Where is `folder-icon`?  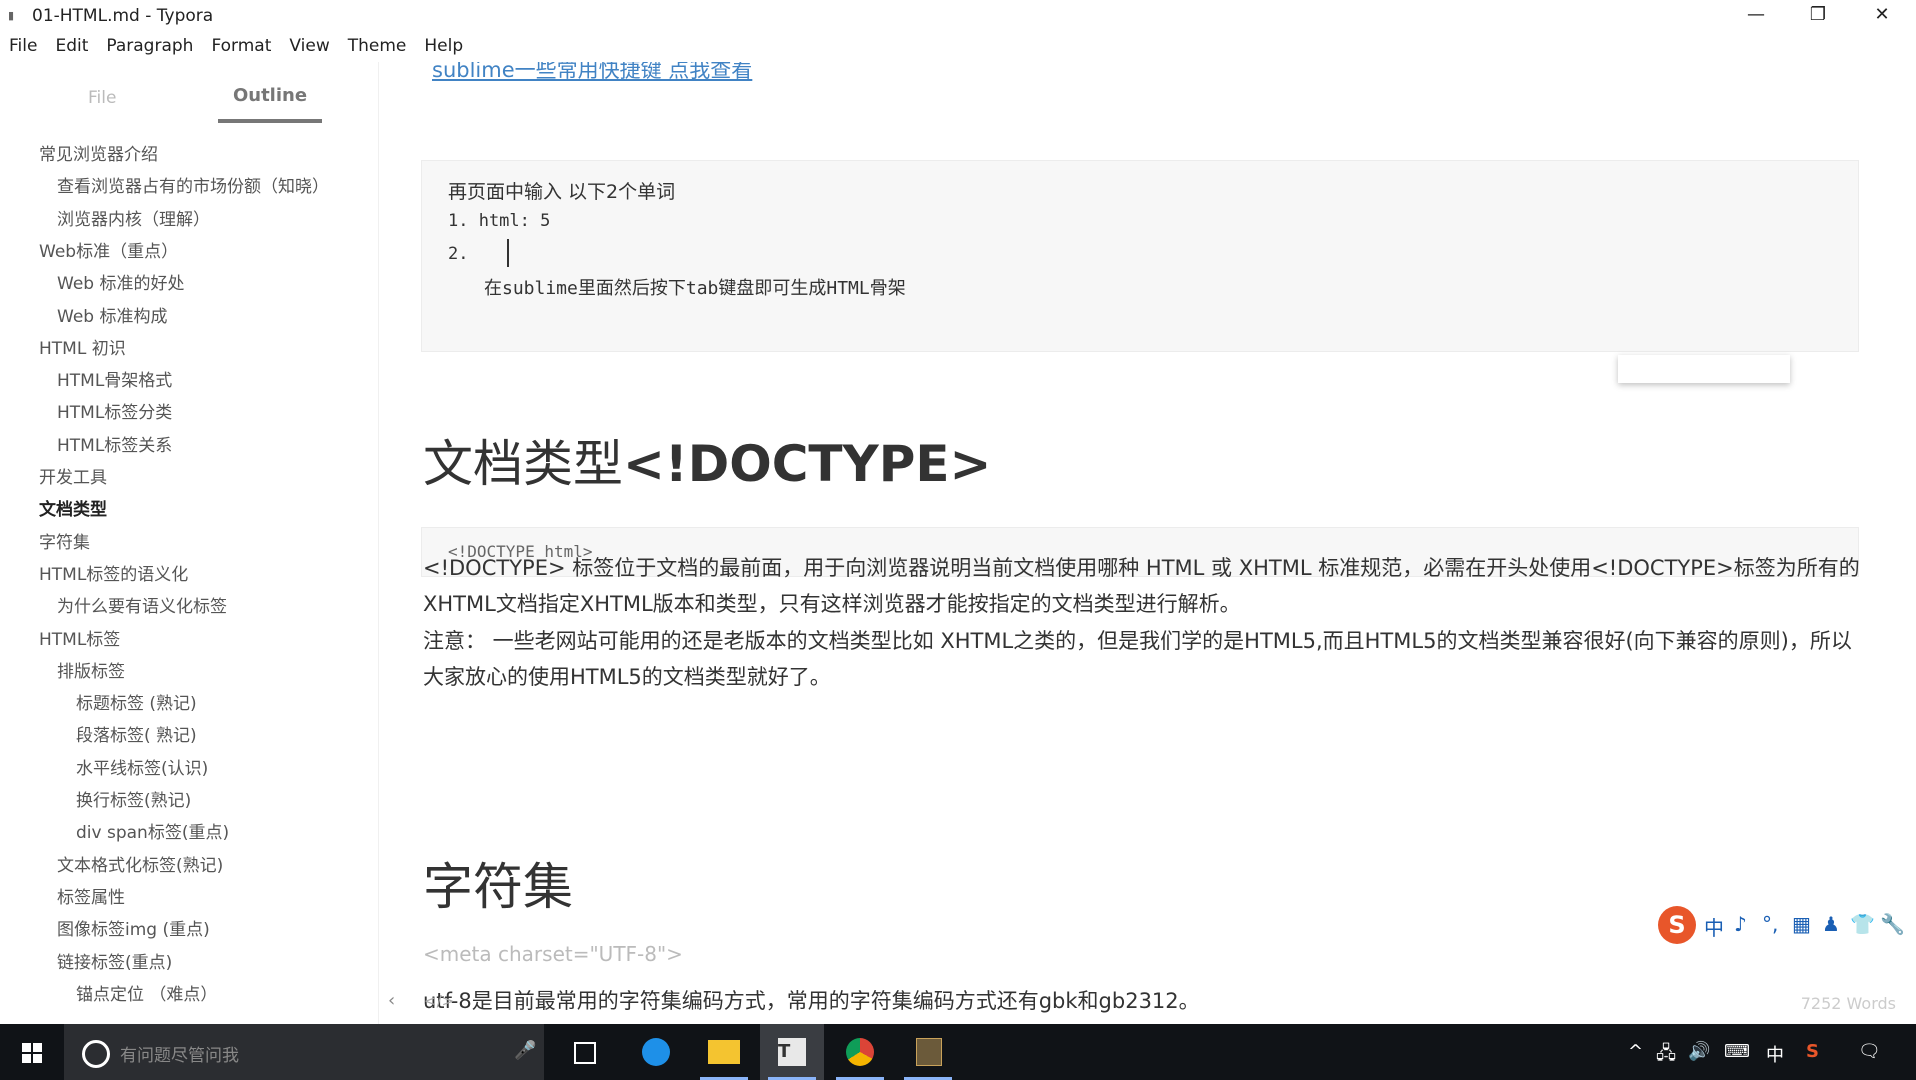
folder-icon is located at coordinates (724, 1052).